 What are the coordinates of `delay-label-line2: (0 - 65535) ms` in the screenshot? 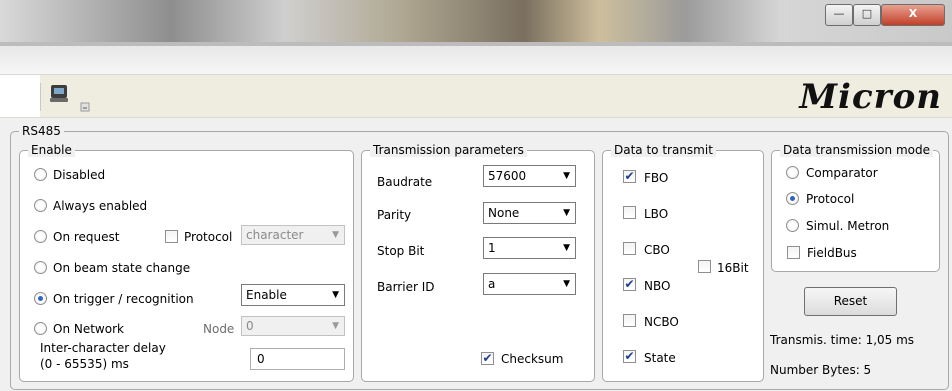 It's located at (84, 364).